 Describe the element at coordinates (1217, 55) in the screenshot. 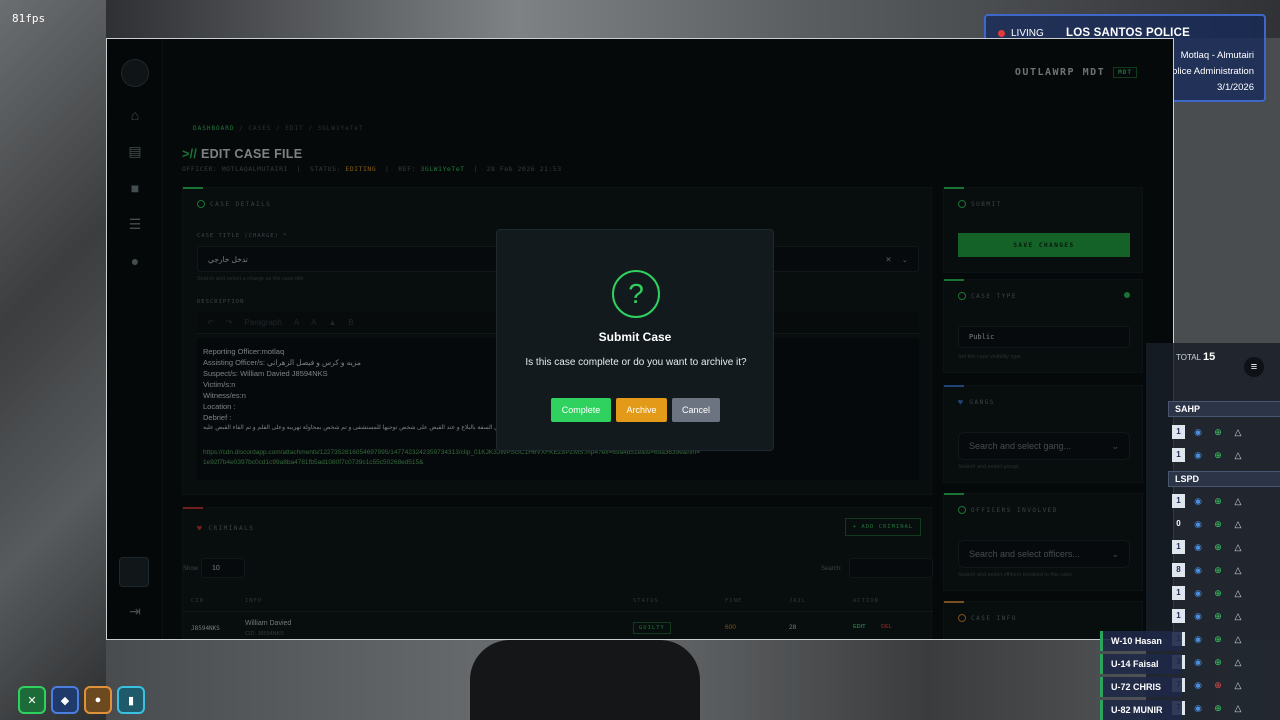

I see `officer-name: Motlaq - Almutairi` at that location.